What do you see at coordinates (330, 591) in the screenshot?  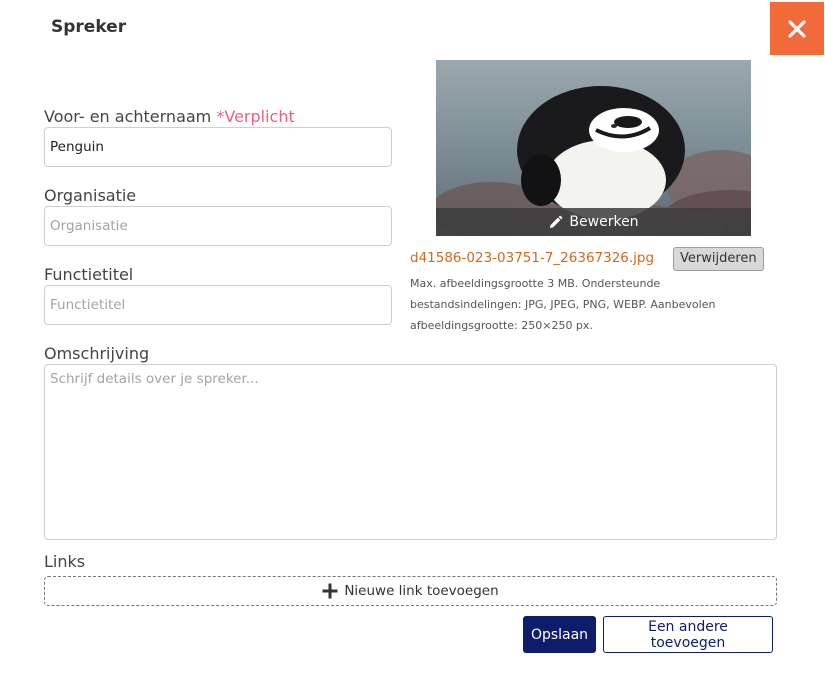 I see `plus-icon` at bounding box center [330, 591].